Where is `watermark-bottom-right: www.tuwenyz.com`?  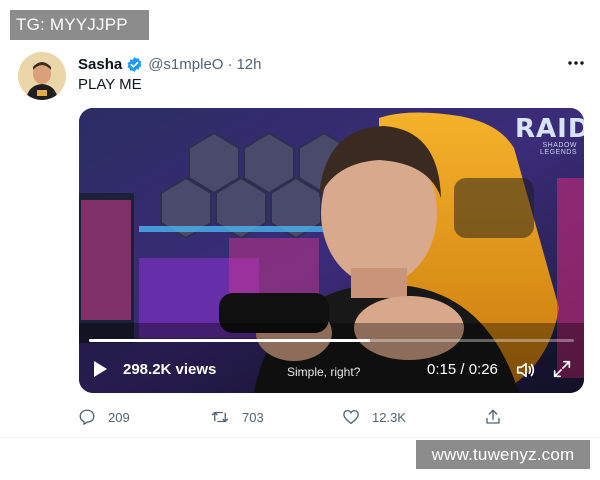
watermark-bottom-right: www.tuwenyz.com is located at coordinates (503, 454).